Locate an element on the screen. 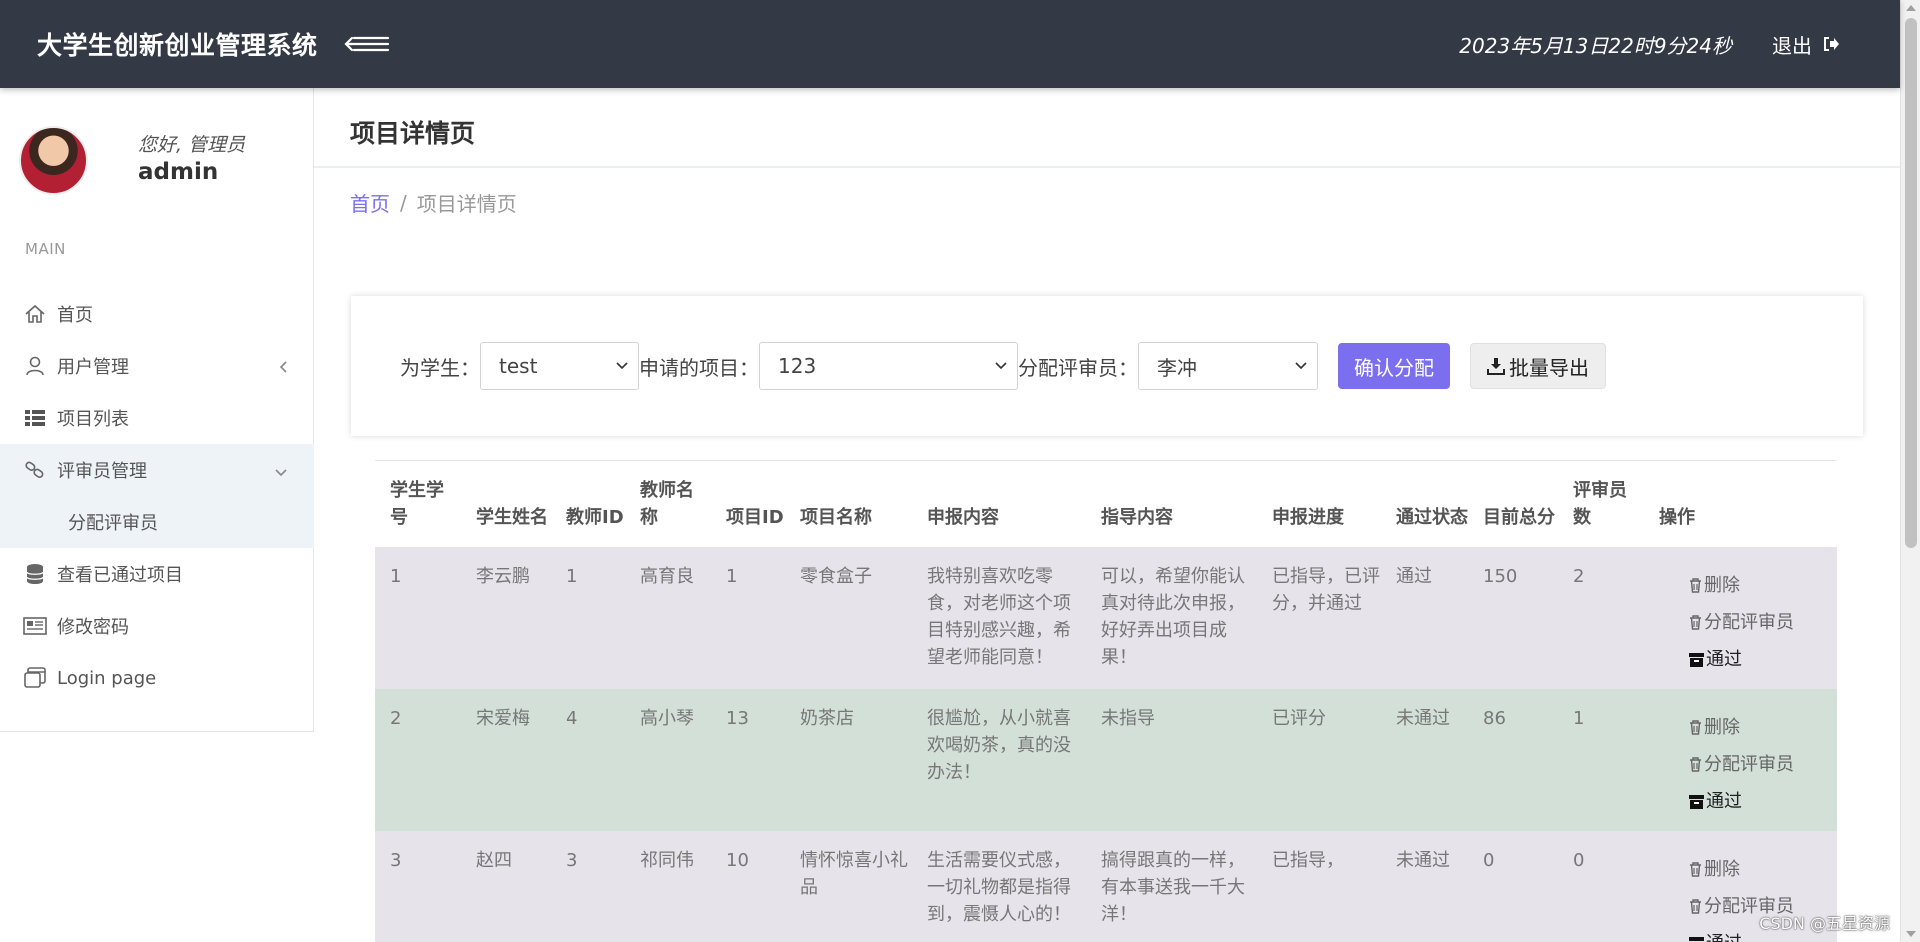 The width and height of the screenshot is (1920, 942). scroll-up-icon is located at coordinates (1911, 8).